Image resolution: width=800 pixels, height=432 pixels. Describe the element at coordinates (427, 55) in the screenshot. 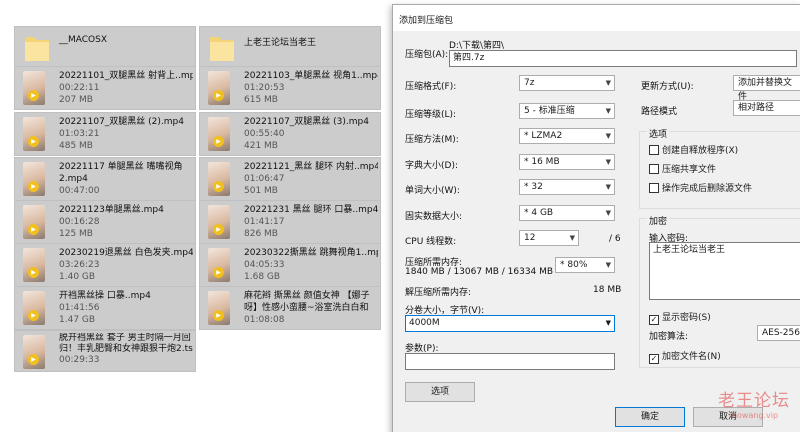

I see `archive-label: 压缩包(A):` at that location.